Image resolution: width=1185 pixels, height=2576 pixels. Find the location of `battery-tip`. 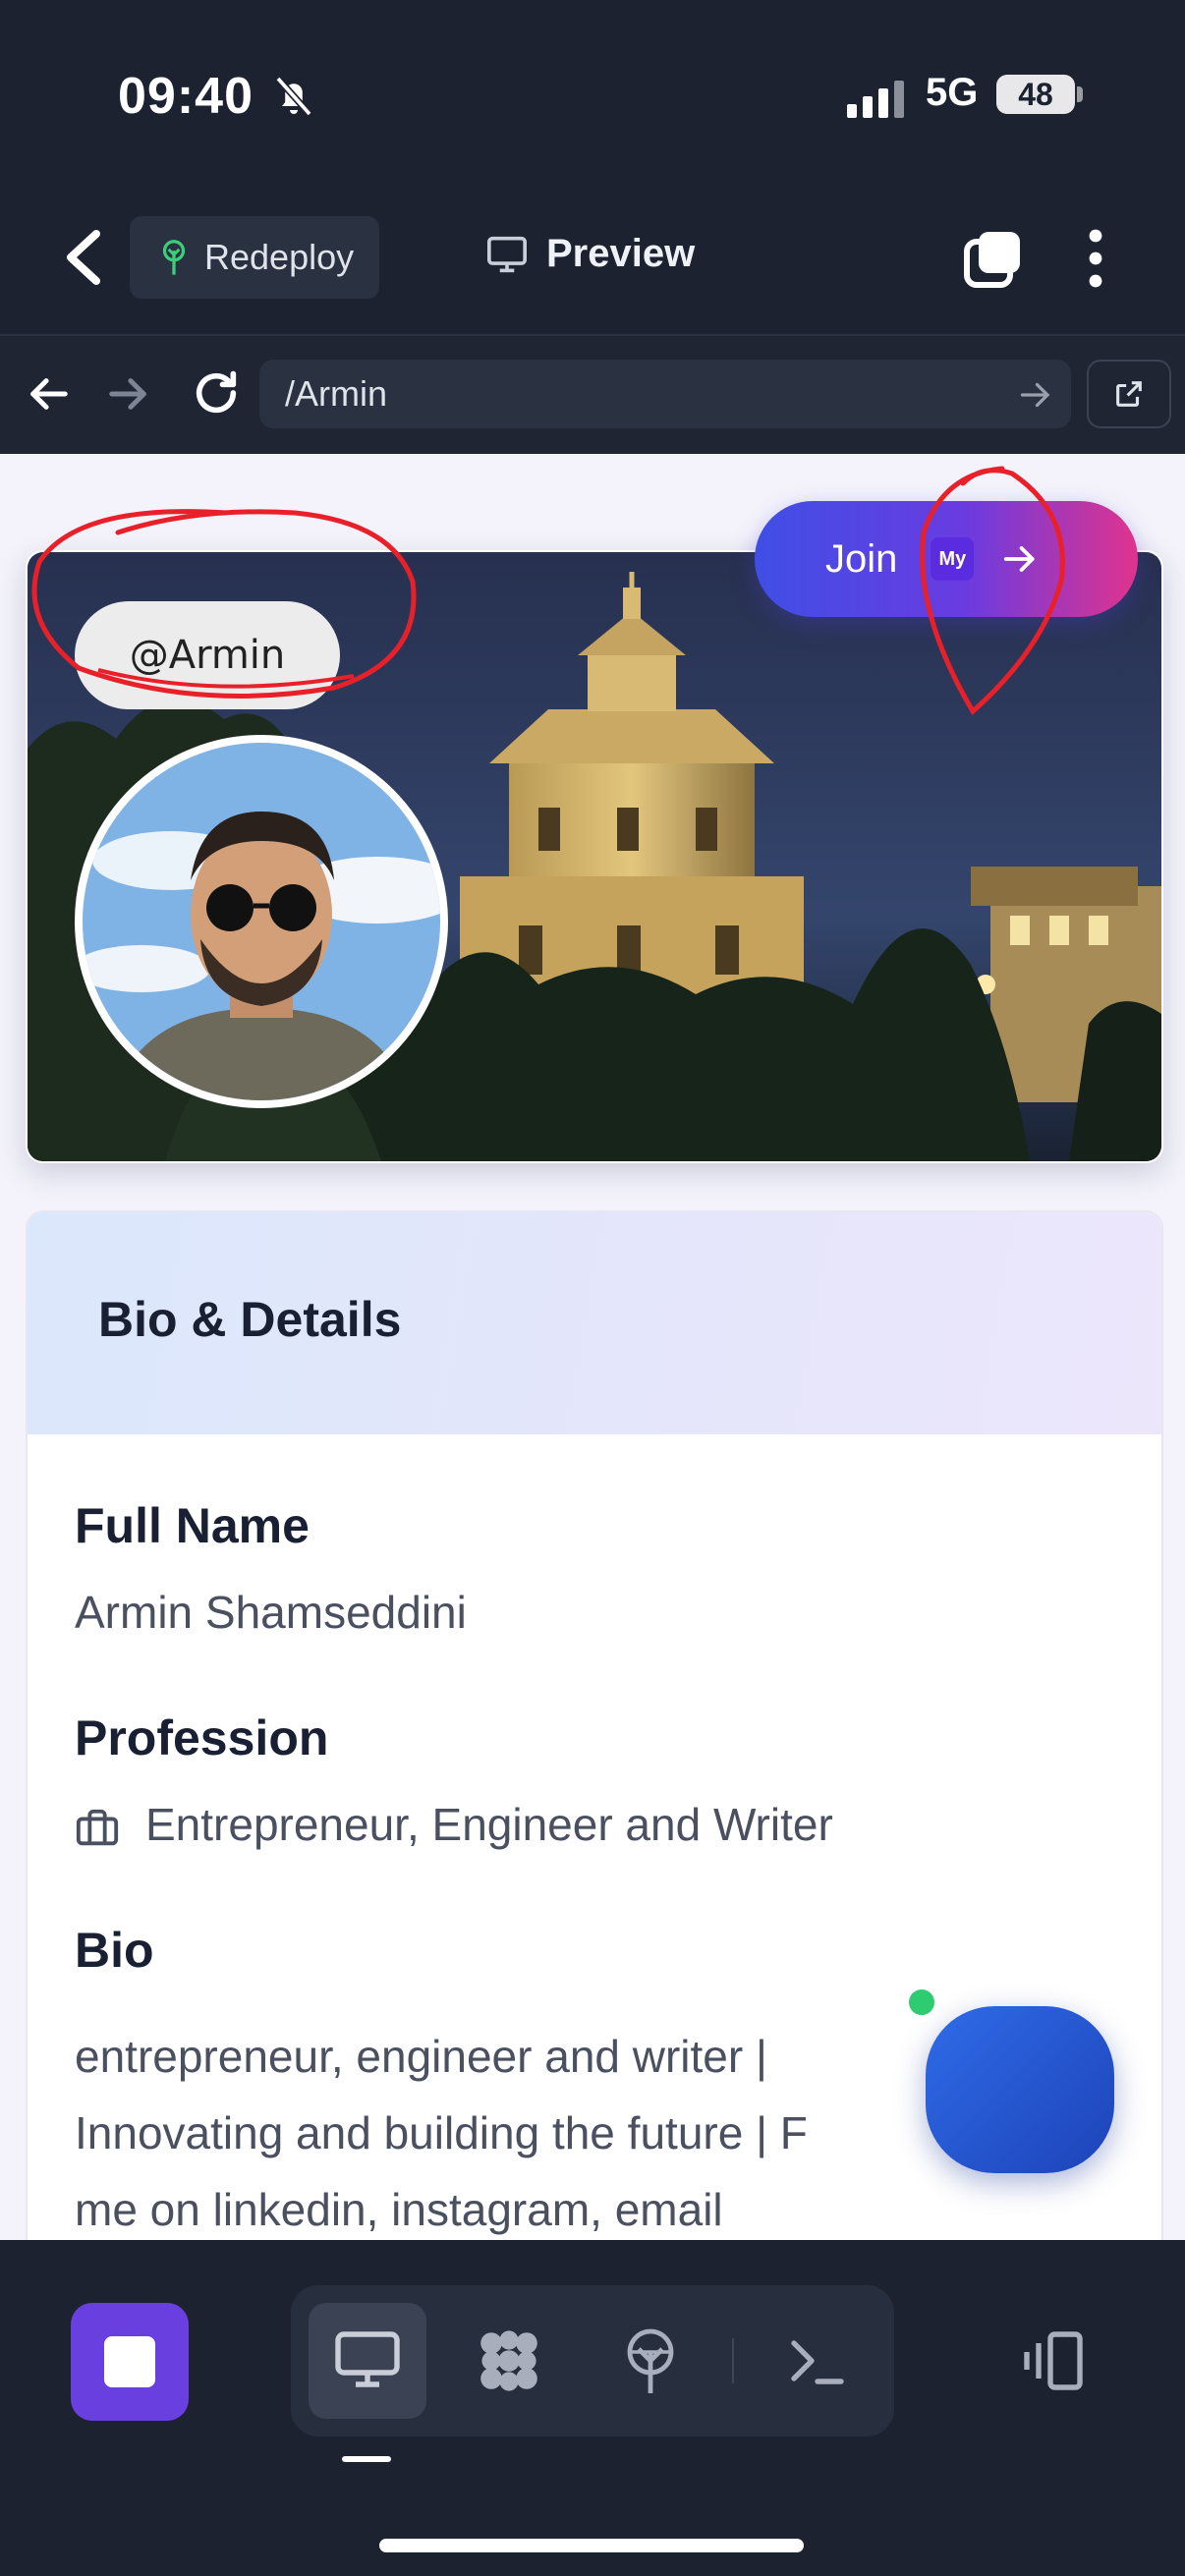

battery-tip is located at coordinates (1080, 94).